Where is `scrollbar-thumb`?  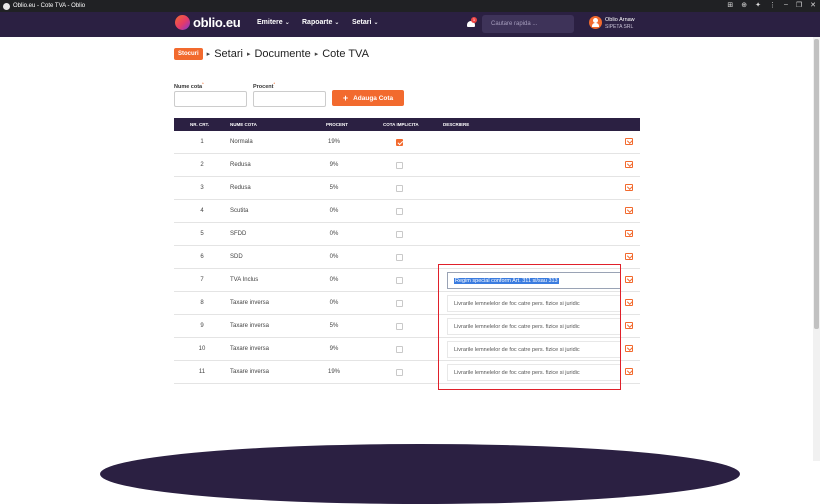 scrollbar-thumb is located at coordinates (816, 184).